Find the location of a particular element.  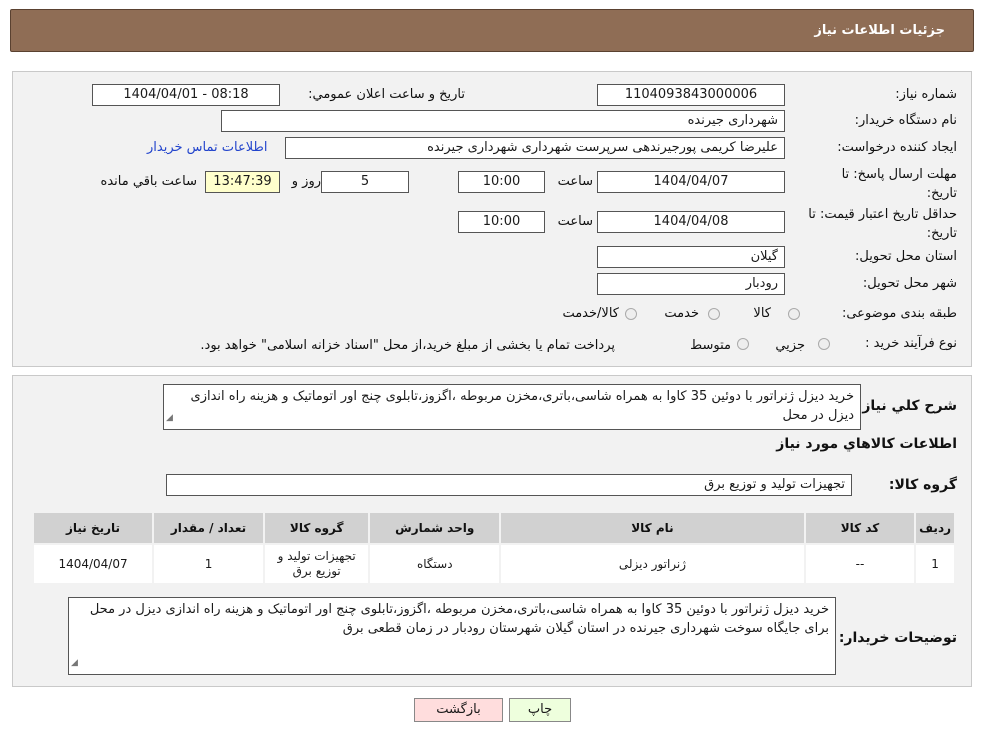

col-code: کد کالا is located at coordinates (860, 528).